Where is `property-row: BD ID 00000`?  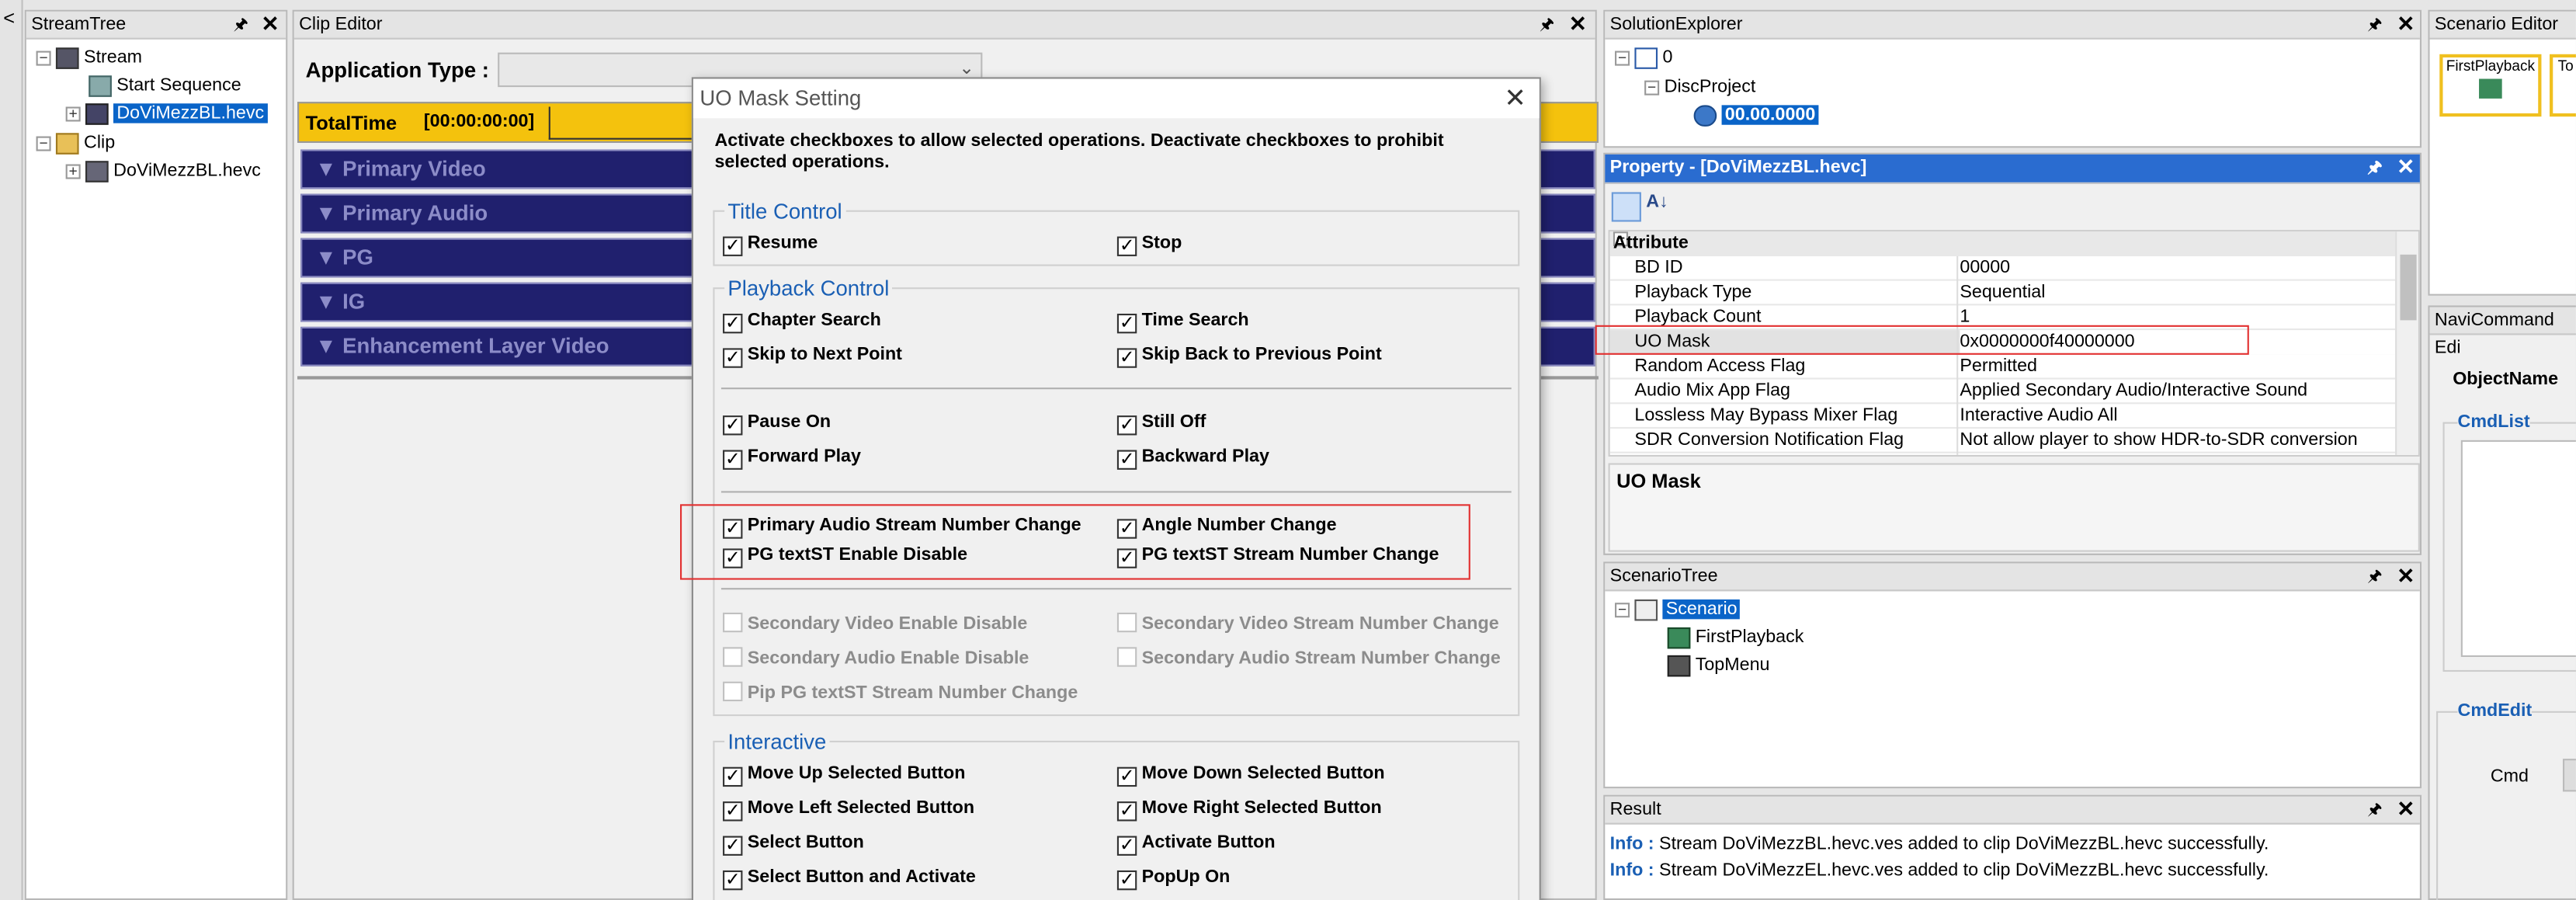
property-row: BD ID 00000 is located at coordinates (2002, 268).